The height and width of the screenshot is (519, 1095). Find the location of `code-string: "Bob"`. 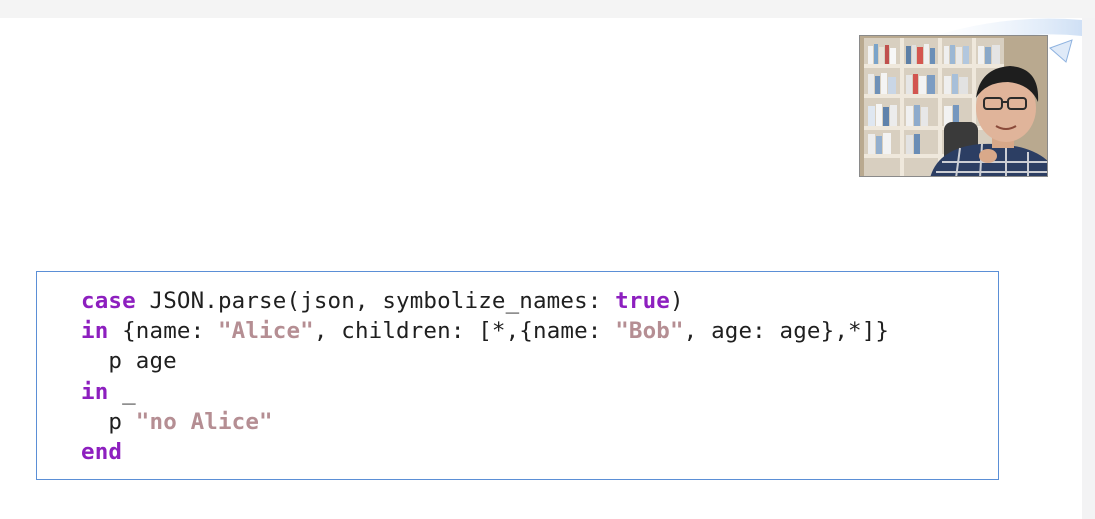

code-string: "Bob" is located at coordinates (649, 331).